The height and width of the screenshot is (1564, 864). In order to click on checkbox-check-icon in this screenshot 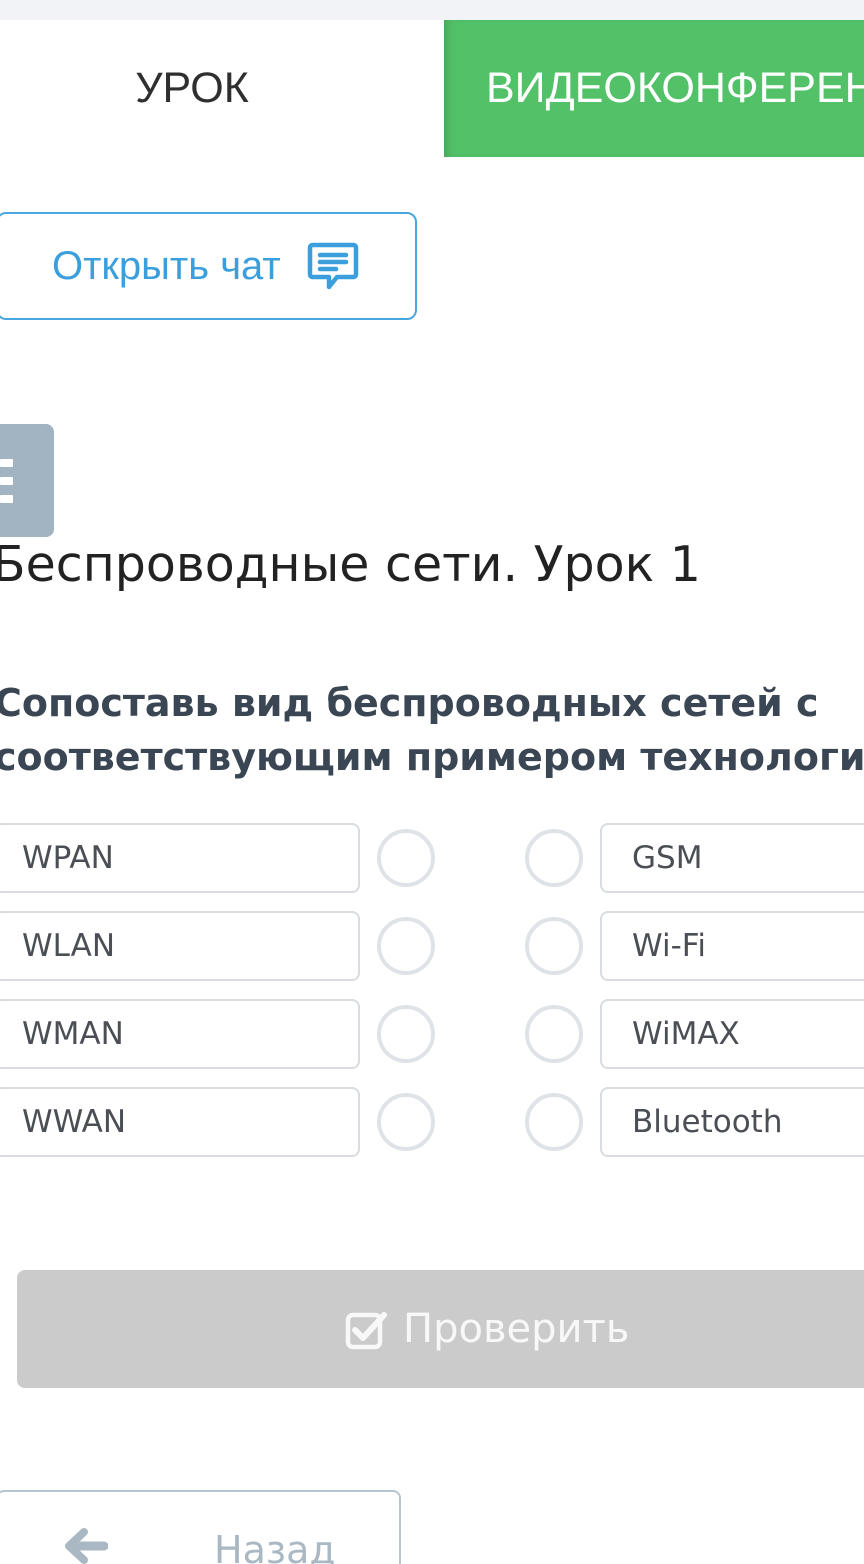, I will do `click(366, 1329)`.